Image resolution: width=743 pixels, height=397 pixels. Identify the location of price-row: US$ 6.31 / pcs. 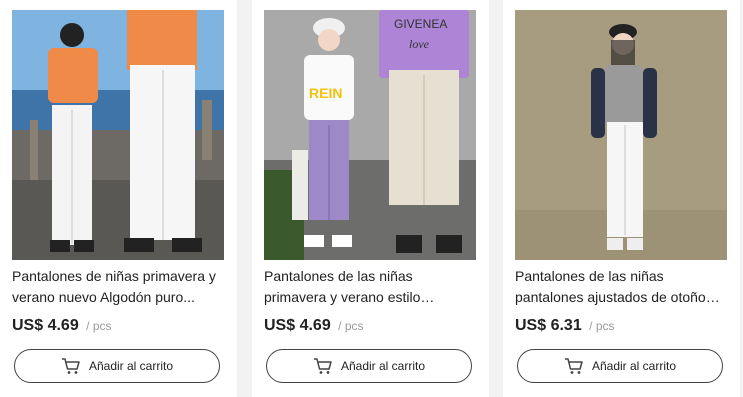
(565, 326).